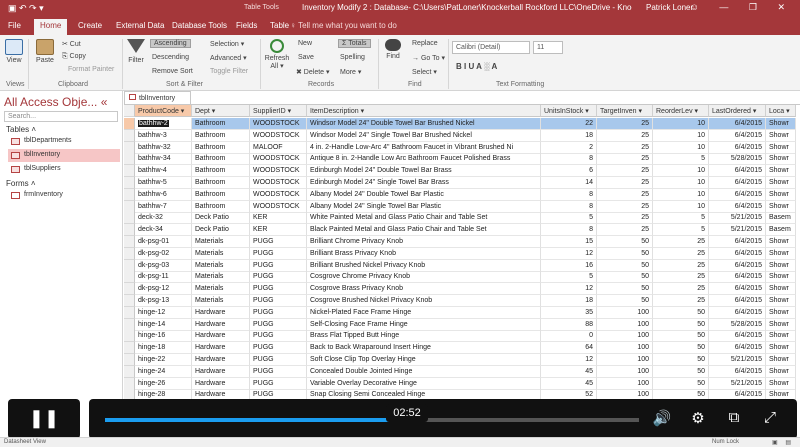  Describe the element at coordinates (569, 265) in the screenshot. I see `col-unitsinstock-cell: 16` at that location.